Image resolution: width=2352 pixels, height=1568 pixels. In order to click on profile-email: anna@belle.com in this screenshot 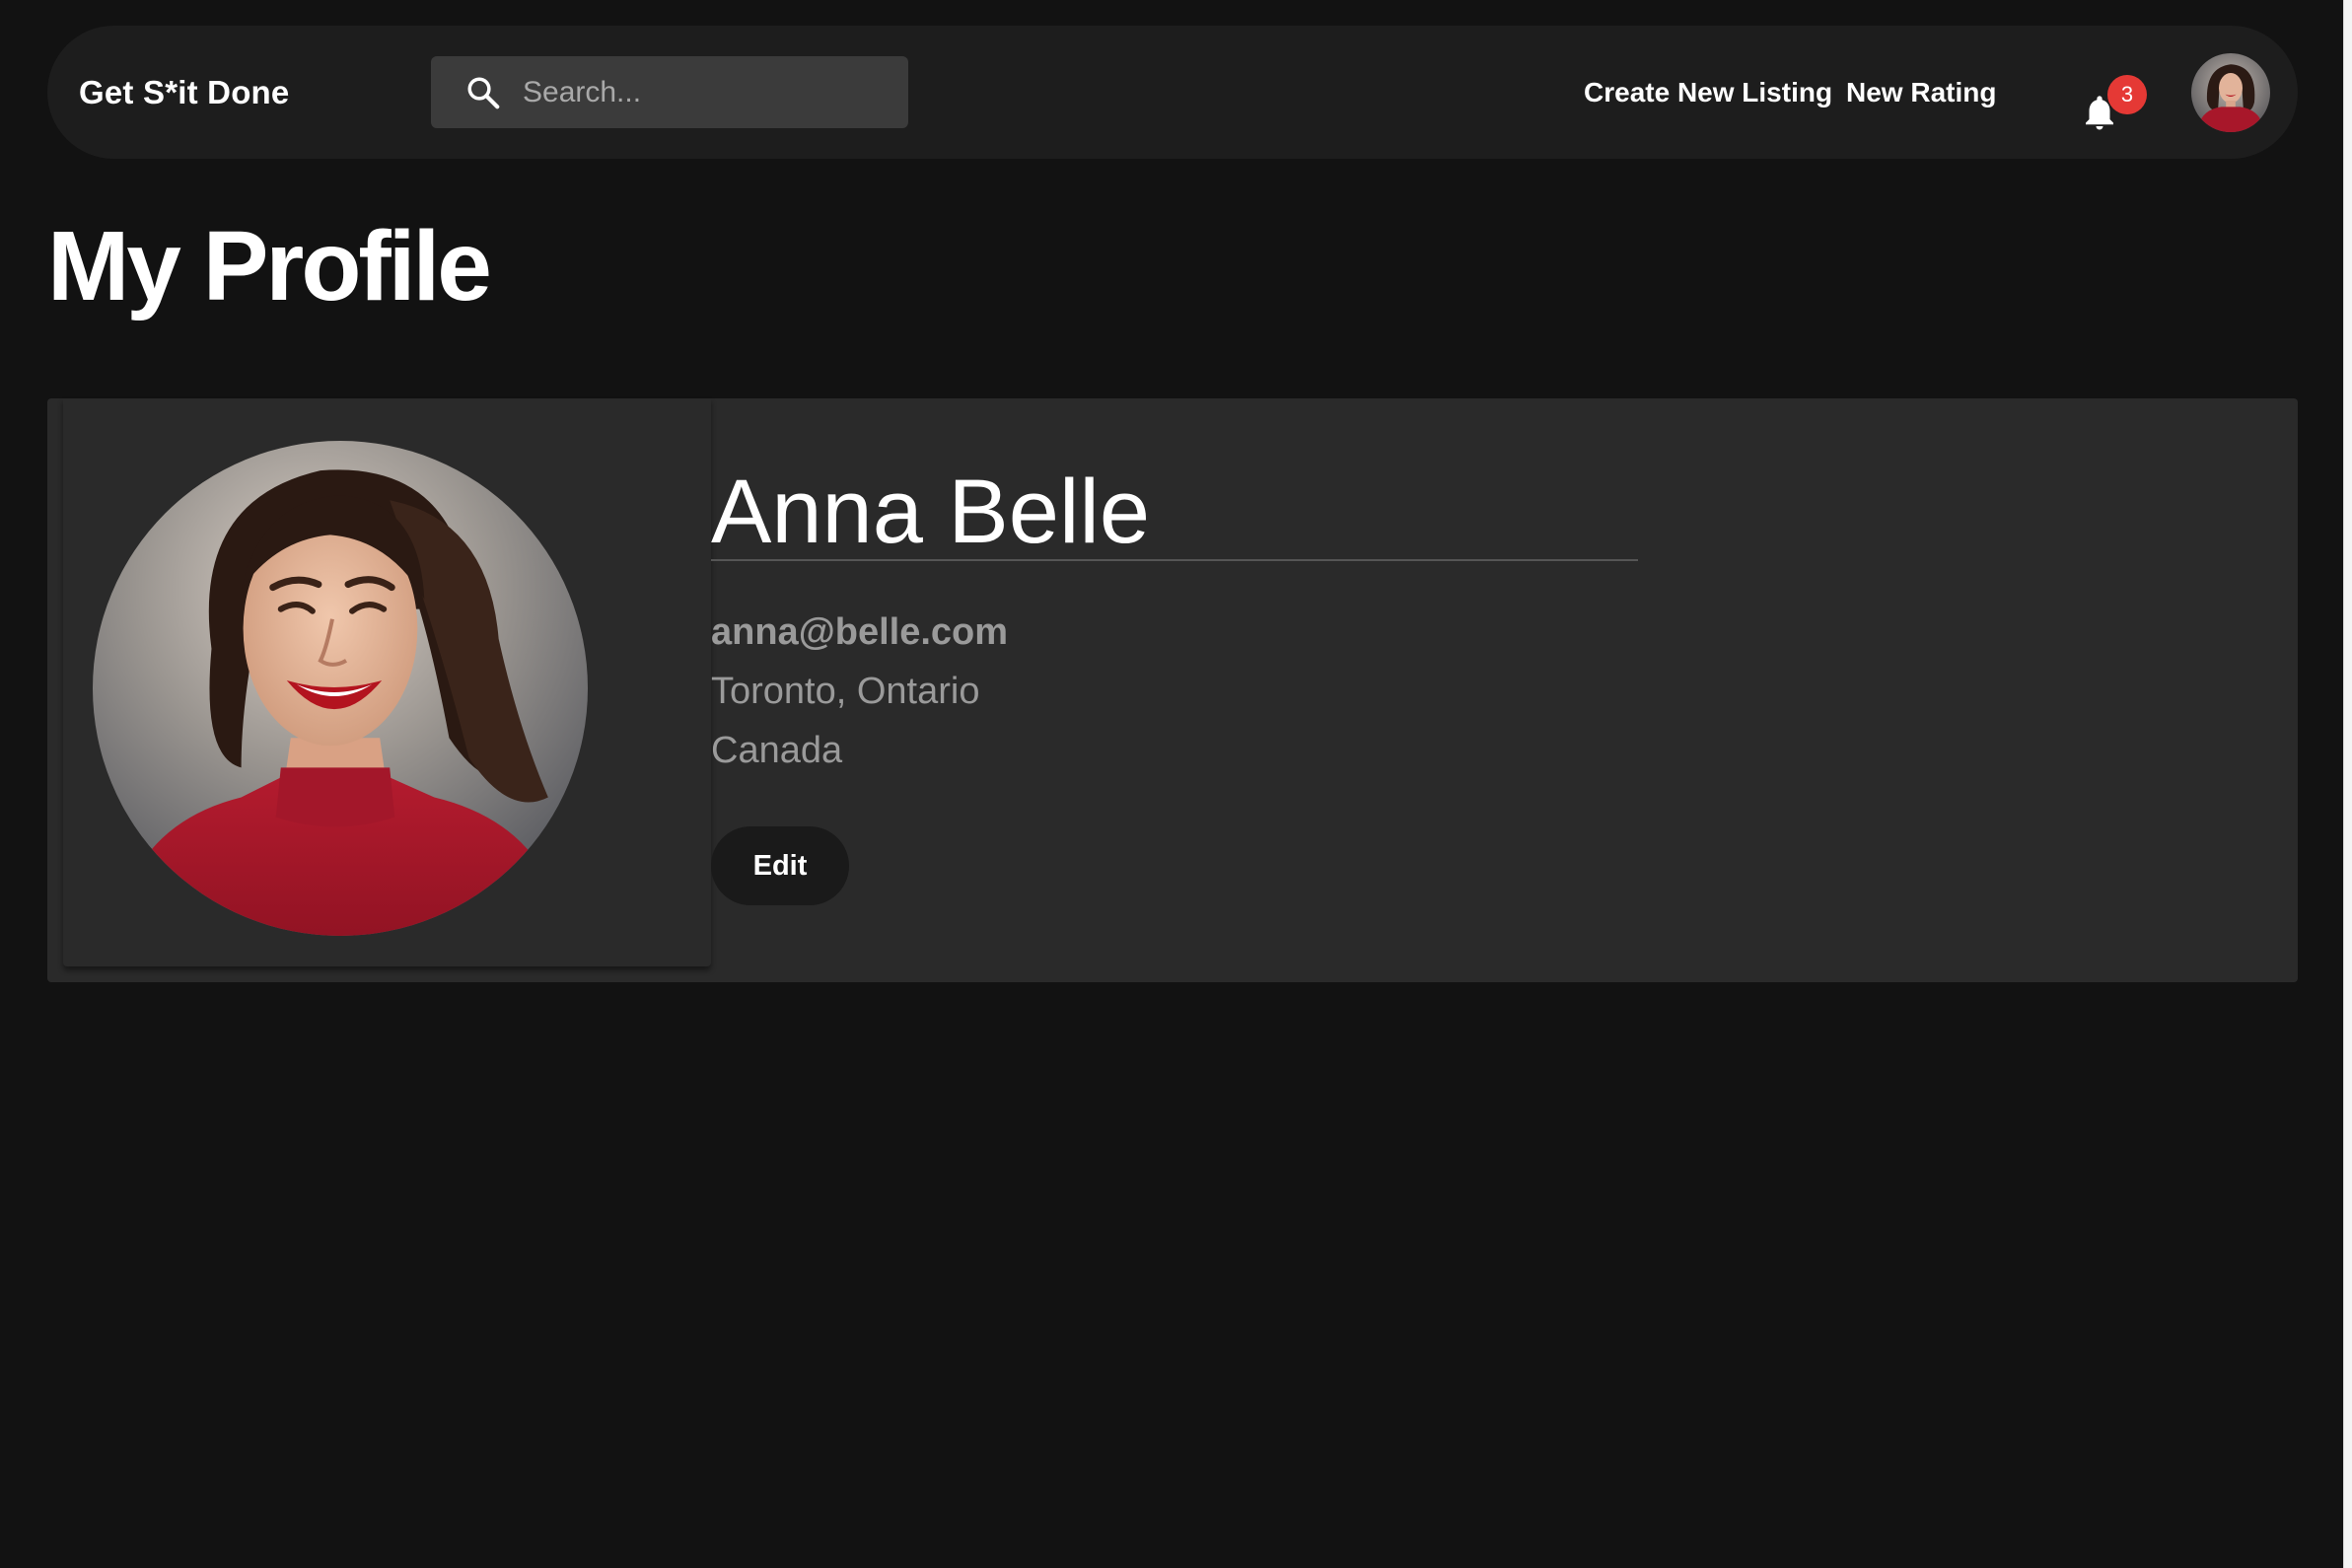, I will do `click(860, 632)`.